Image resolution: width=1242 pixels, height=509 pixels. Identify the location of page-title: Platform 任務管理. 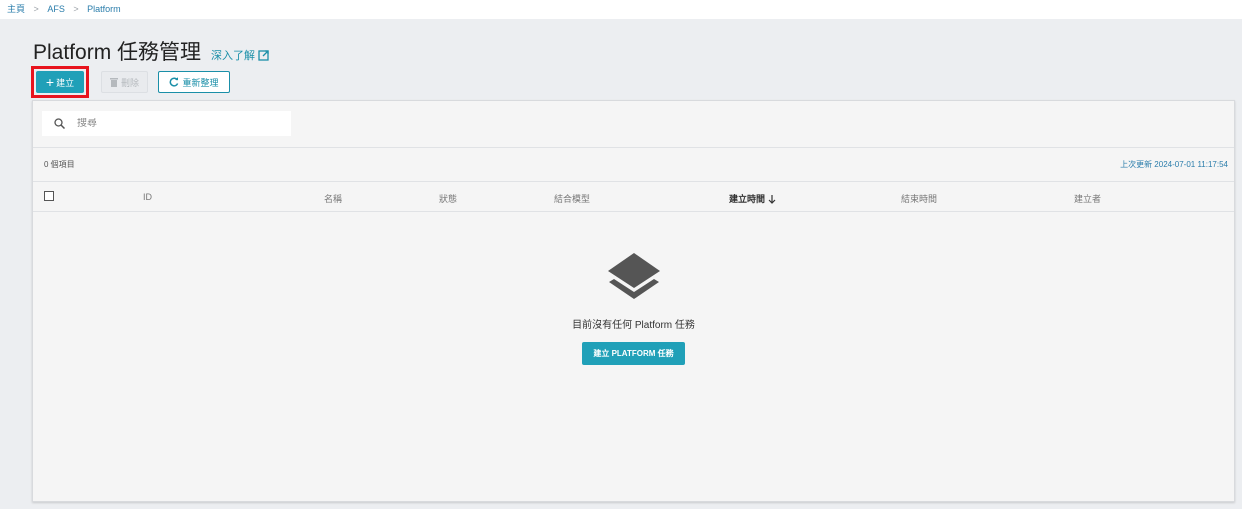
(117, 52).